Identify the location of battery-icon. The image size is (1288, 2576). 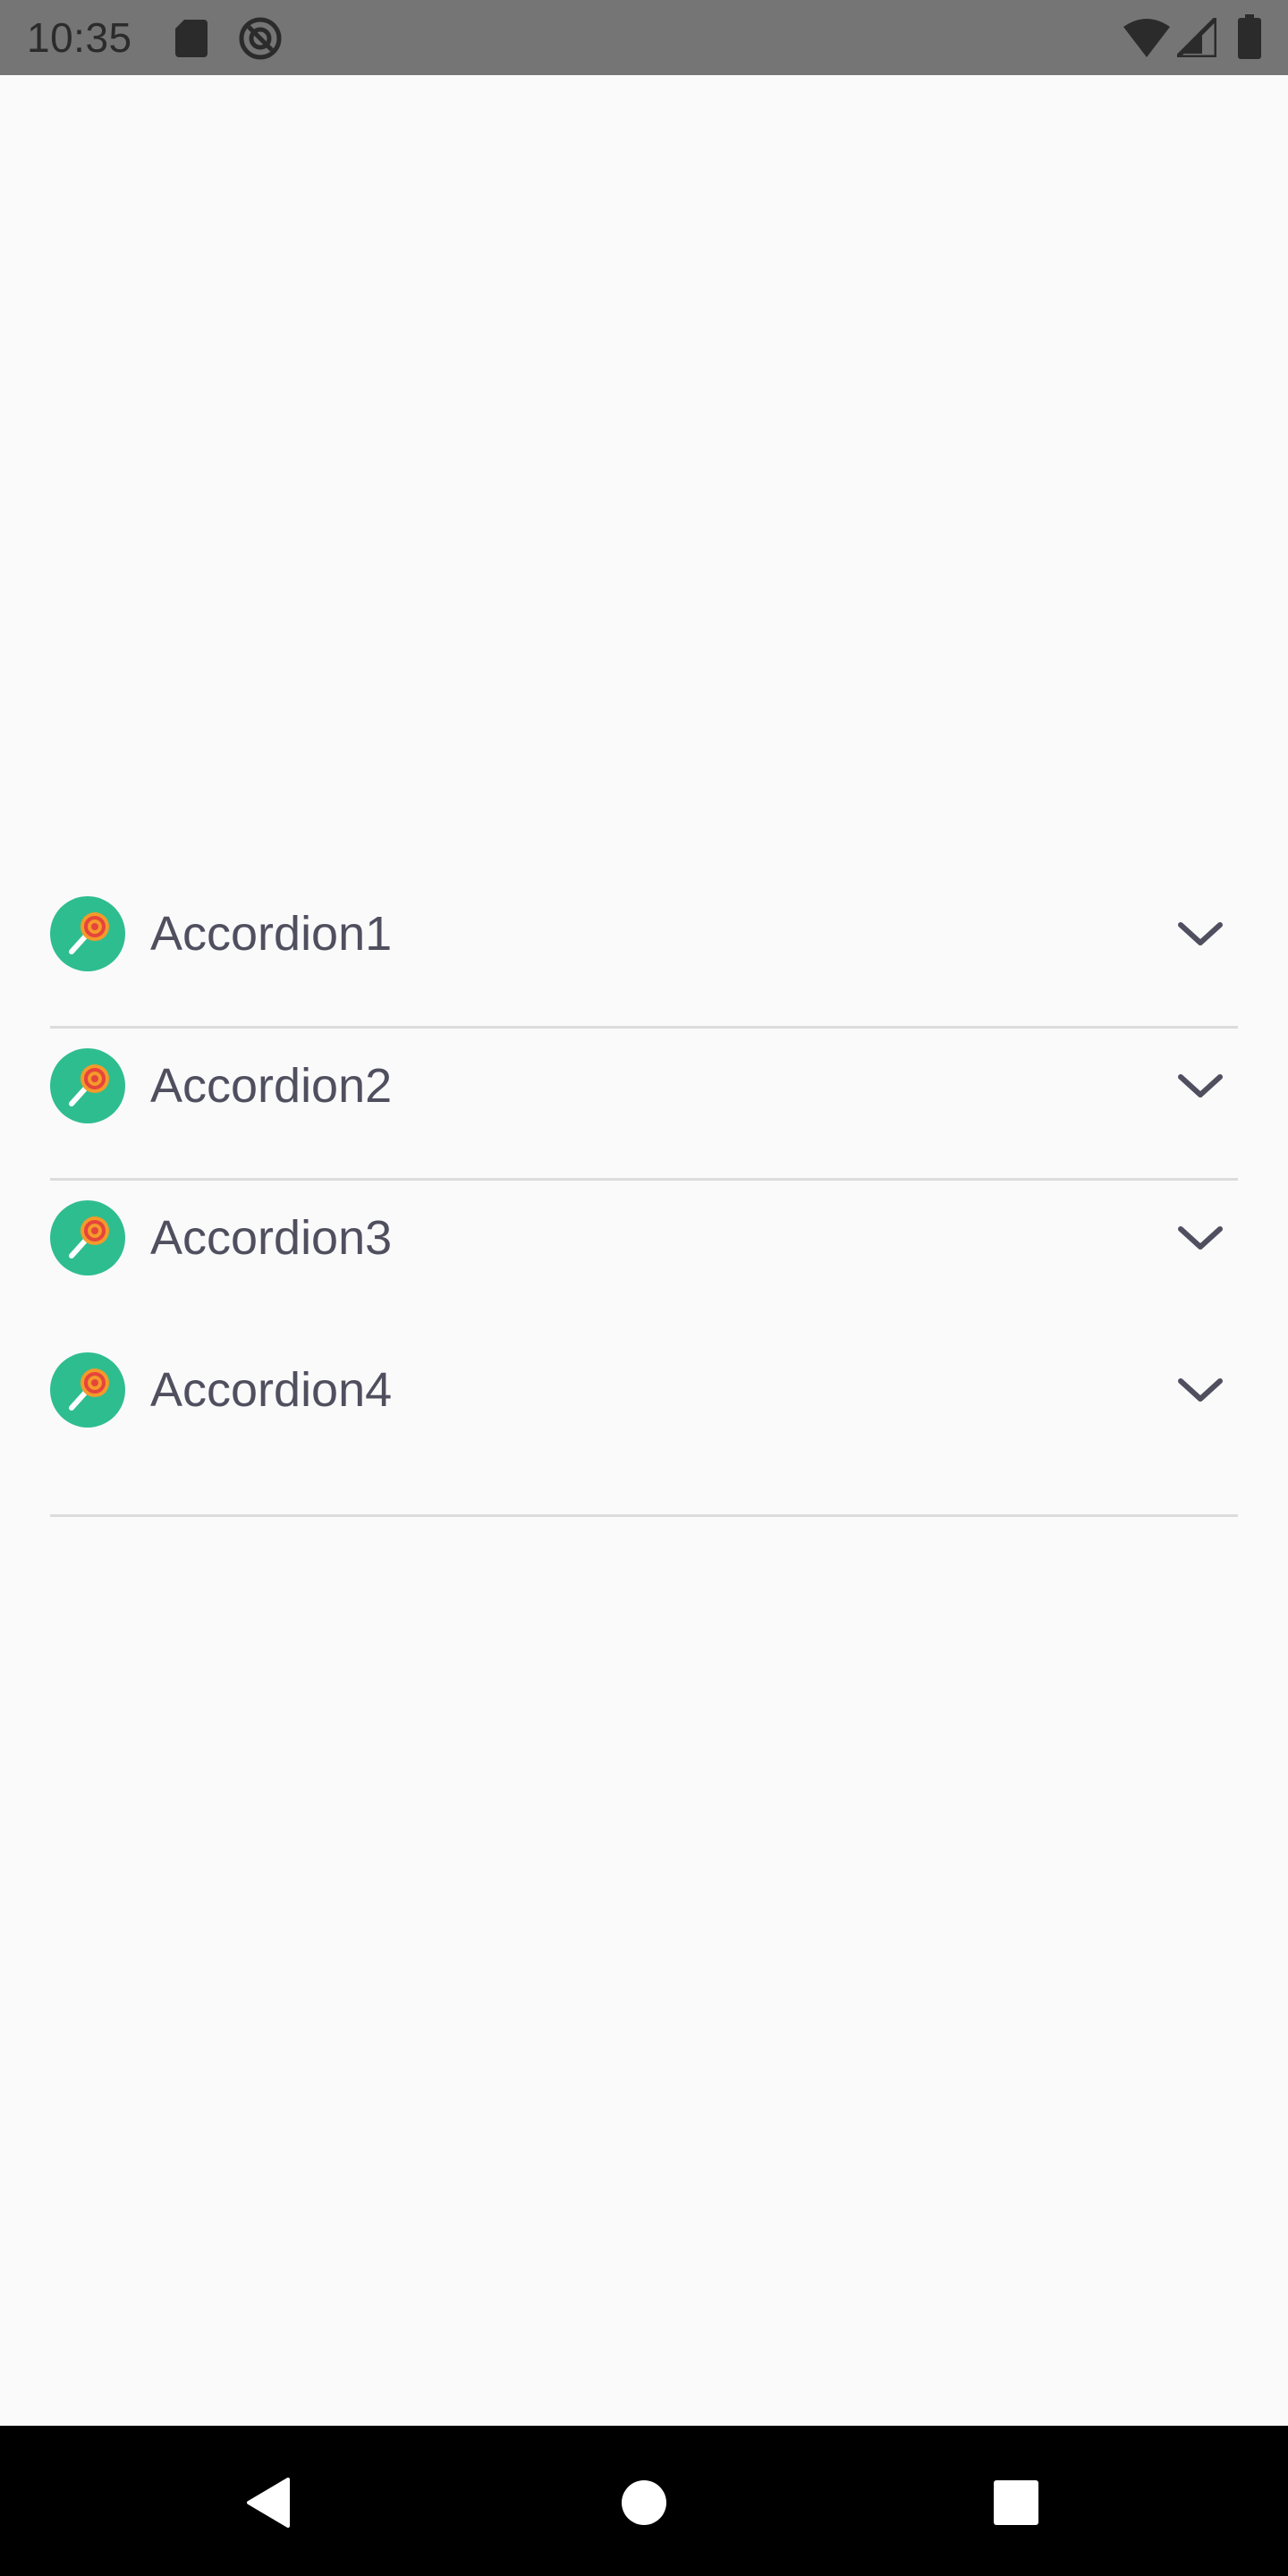
(1249, 36).